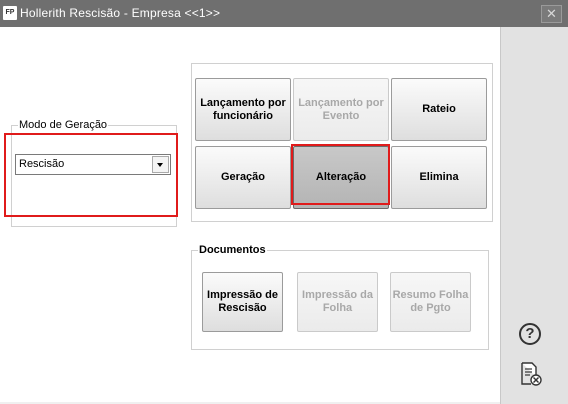  What do you see at coordinates (160, 164) in the screenshot?
I see `chevron-down-icon` at bounding box center [160, 164].